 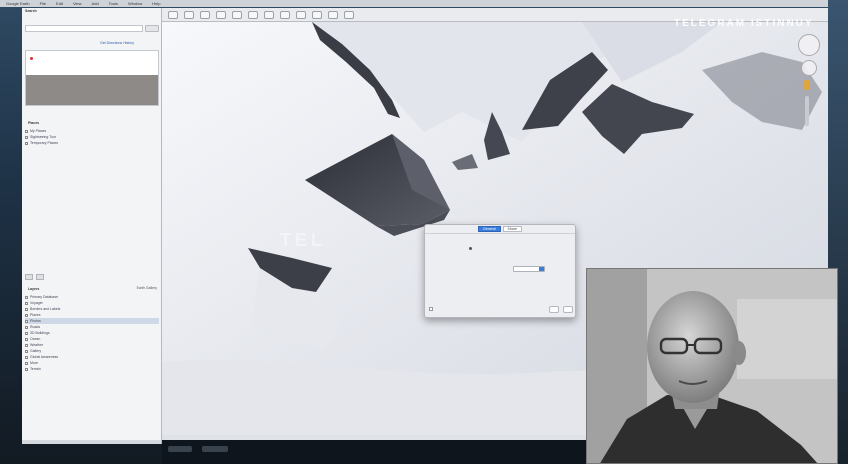 What do you see at coordinates (35, 369) in the screenshot?
I see `layer-item-label: Terrain` at bounding box center [35, 369].